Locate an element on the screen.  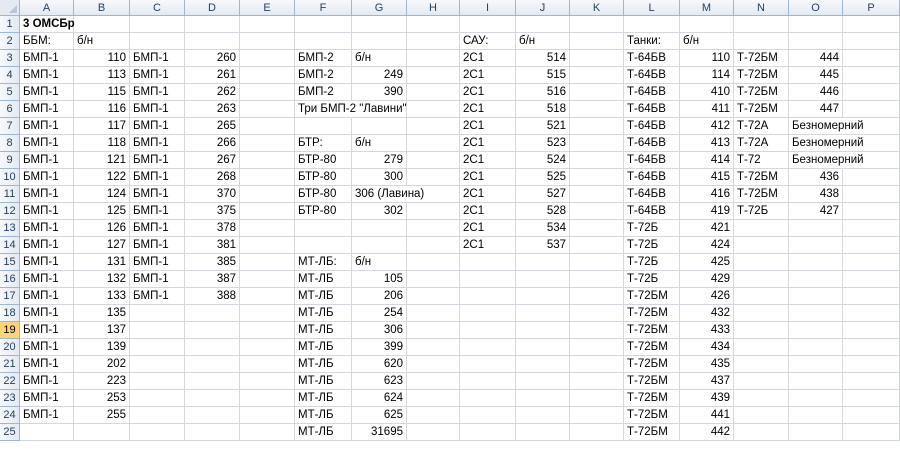
cell-value-m14: 424 is located at coordinates (707, 245).